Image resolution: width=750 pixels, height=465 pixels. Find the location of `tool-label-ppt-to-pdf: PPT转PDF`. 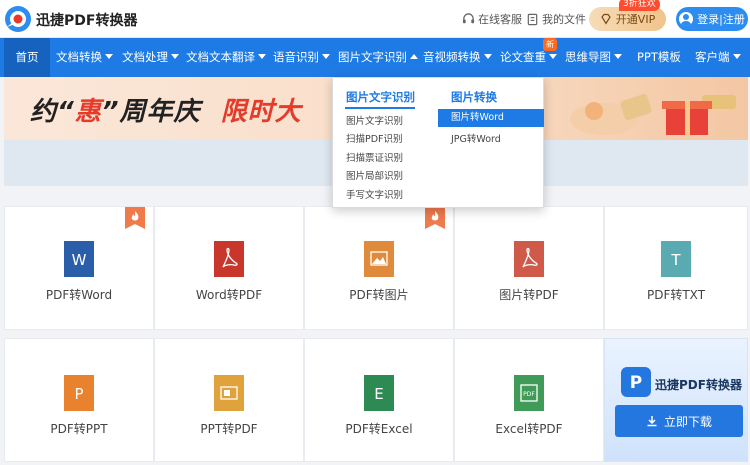

tool-label-ppt-to-pdf: PPT转PDF is located at coordinates (229, 429).